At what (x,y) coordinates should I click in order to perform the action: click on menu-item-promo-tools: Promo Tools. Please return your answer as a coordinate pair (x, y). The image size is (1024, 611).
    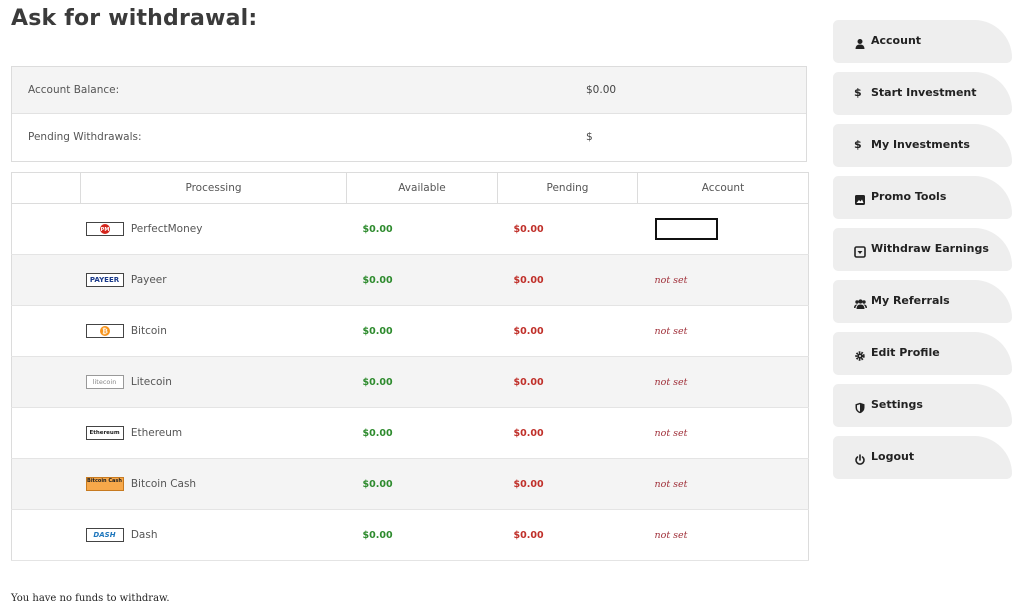
    Looking at the image, I should click on (922, 197).